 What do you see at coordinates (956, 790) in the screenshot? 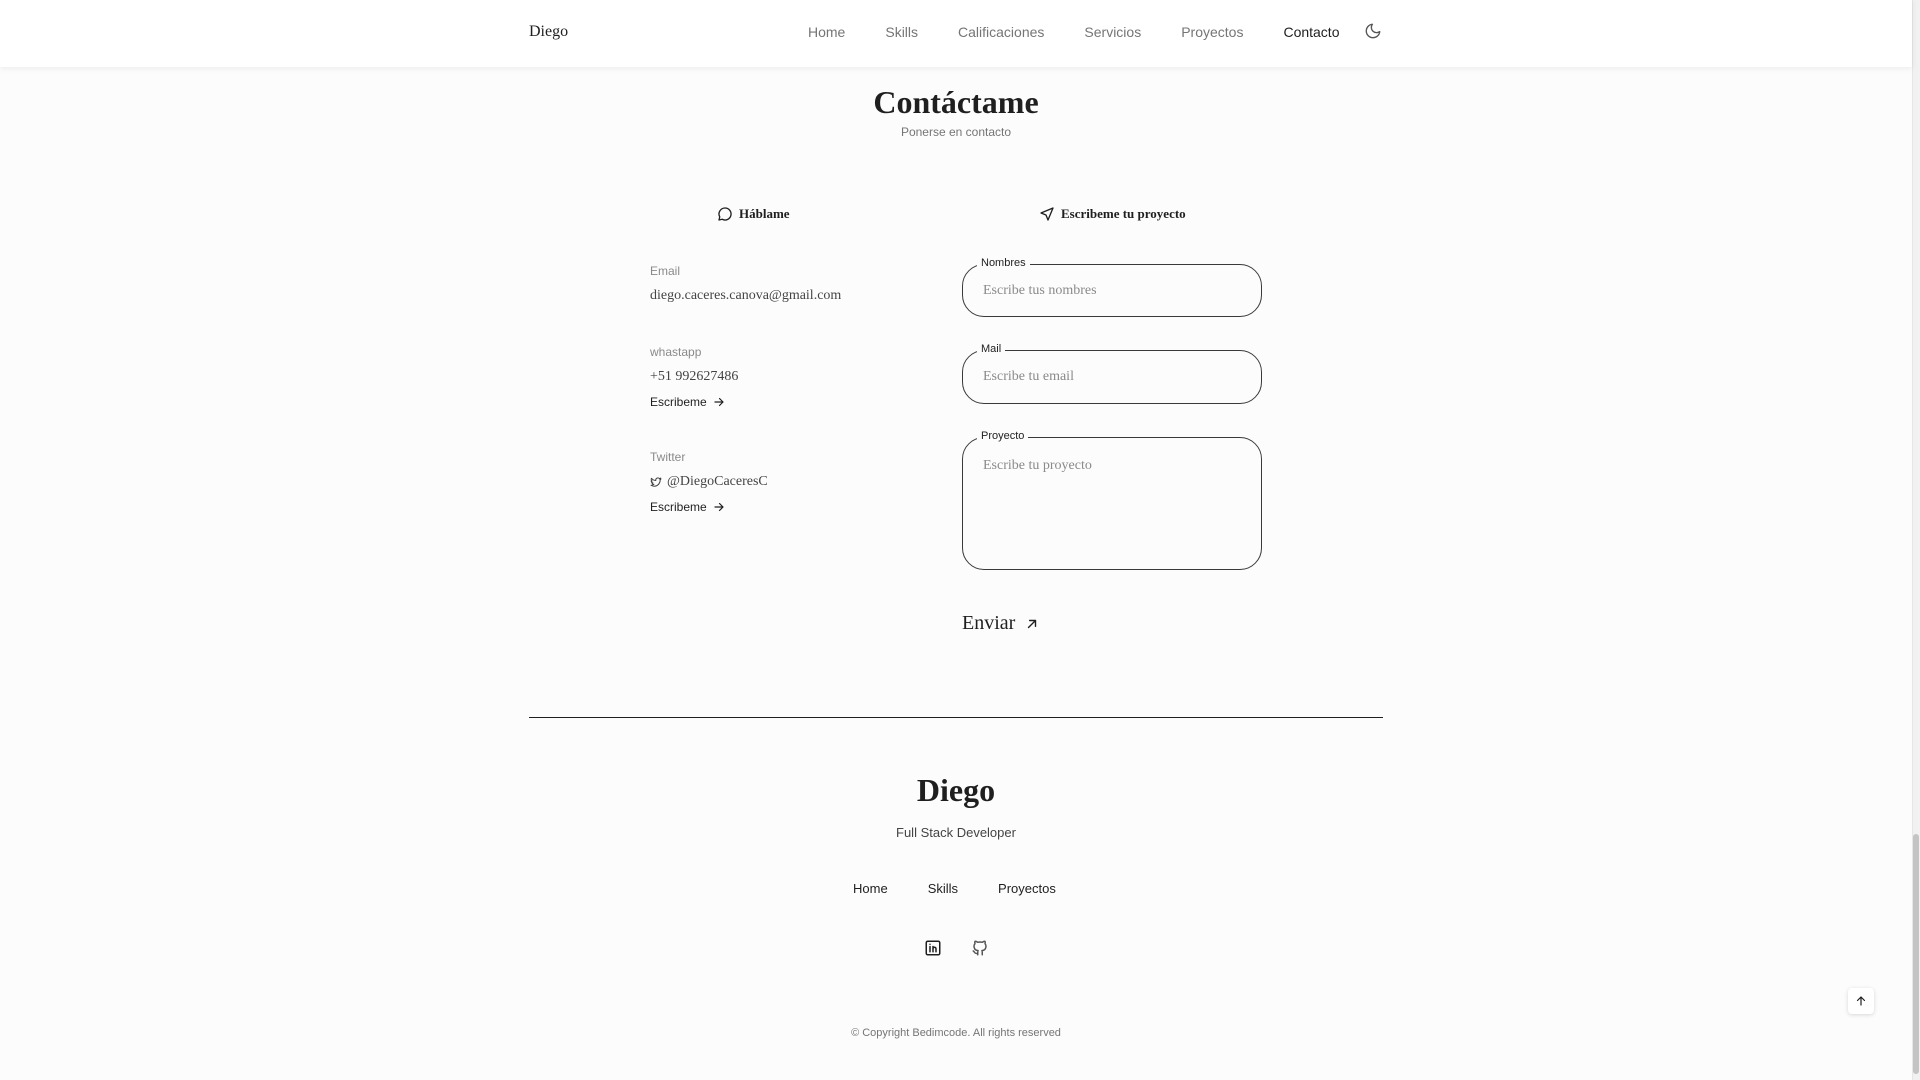
I see `footer-title: Diego` at bounding box center [956, 790].